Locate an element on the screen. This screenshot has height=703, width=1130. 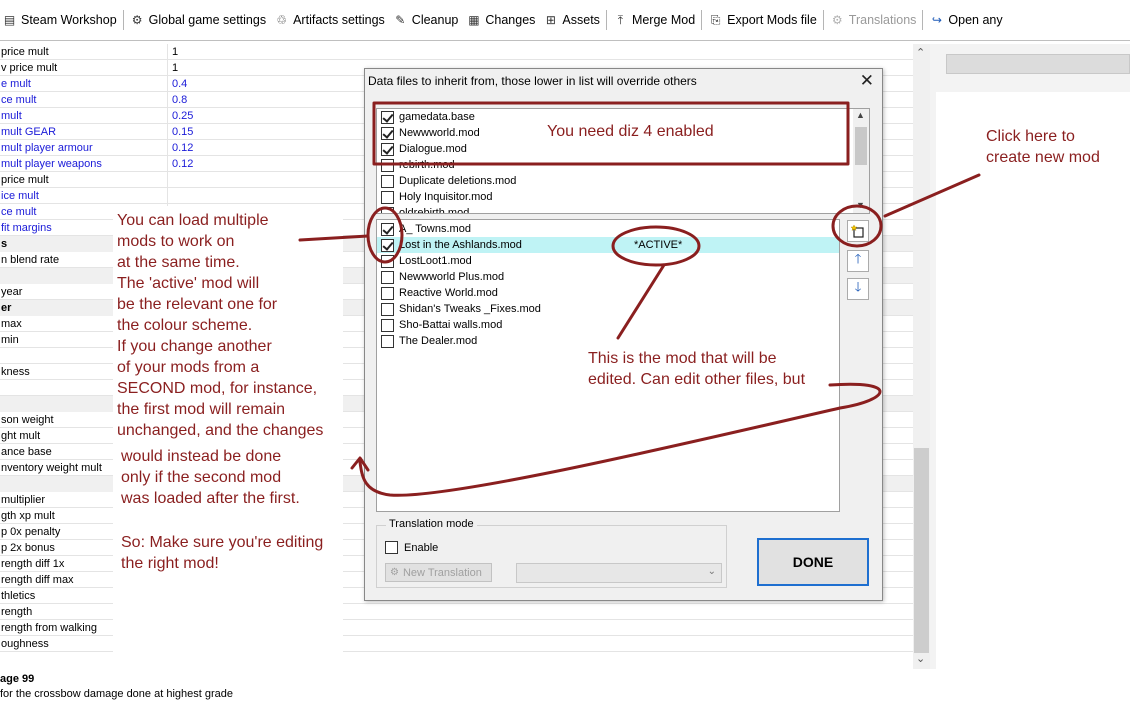
annotation-new-mod: Click here to create new mod is located at coordinates (1043, 147).